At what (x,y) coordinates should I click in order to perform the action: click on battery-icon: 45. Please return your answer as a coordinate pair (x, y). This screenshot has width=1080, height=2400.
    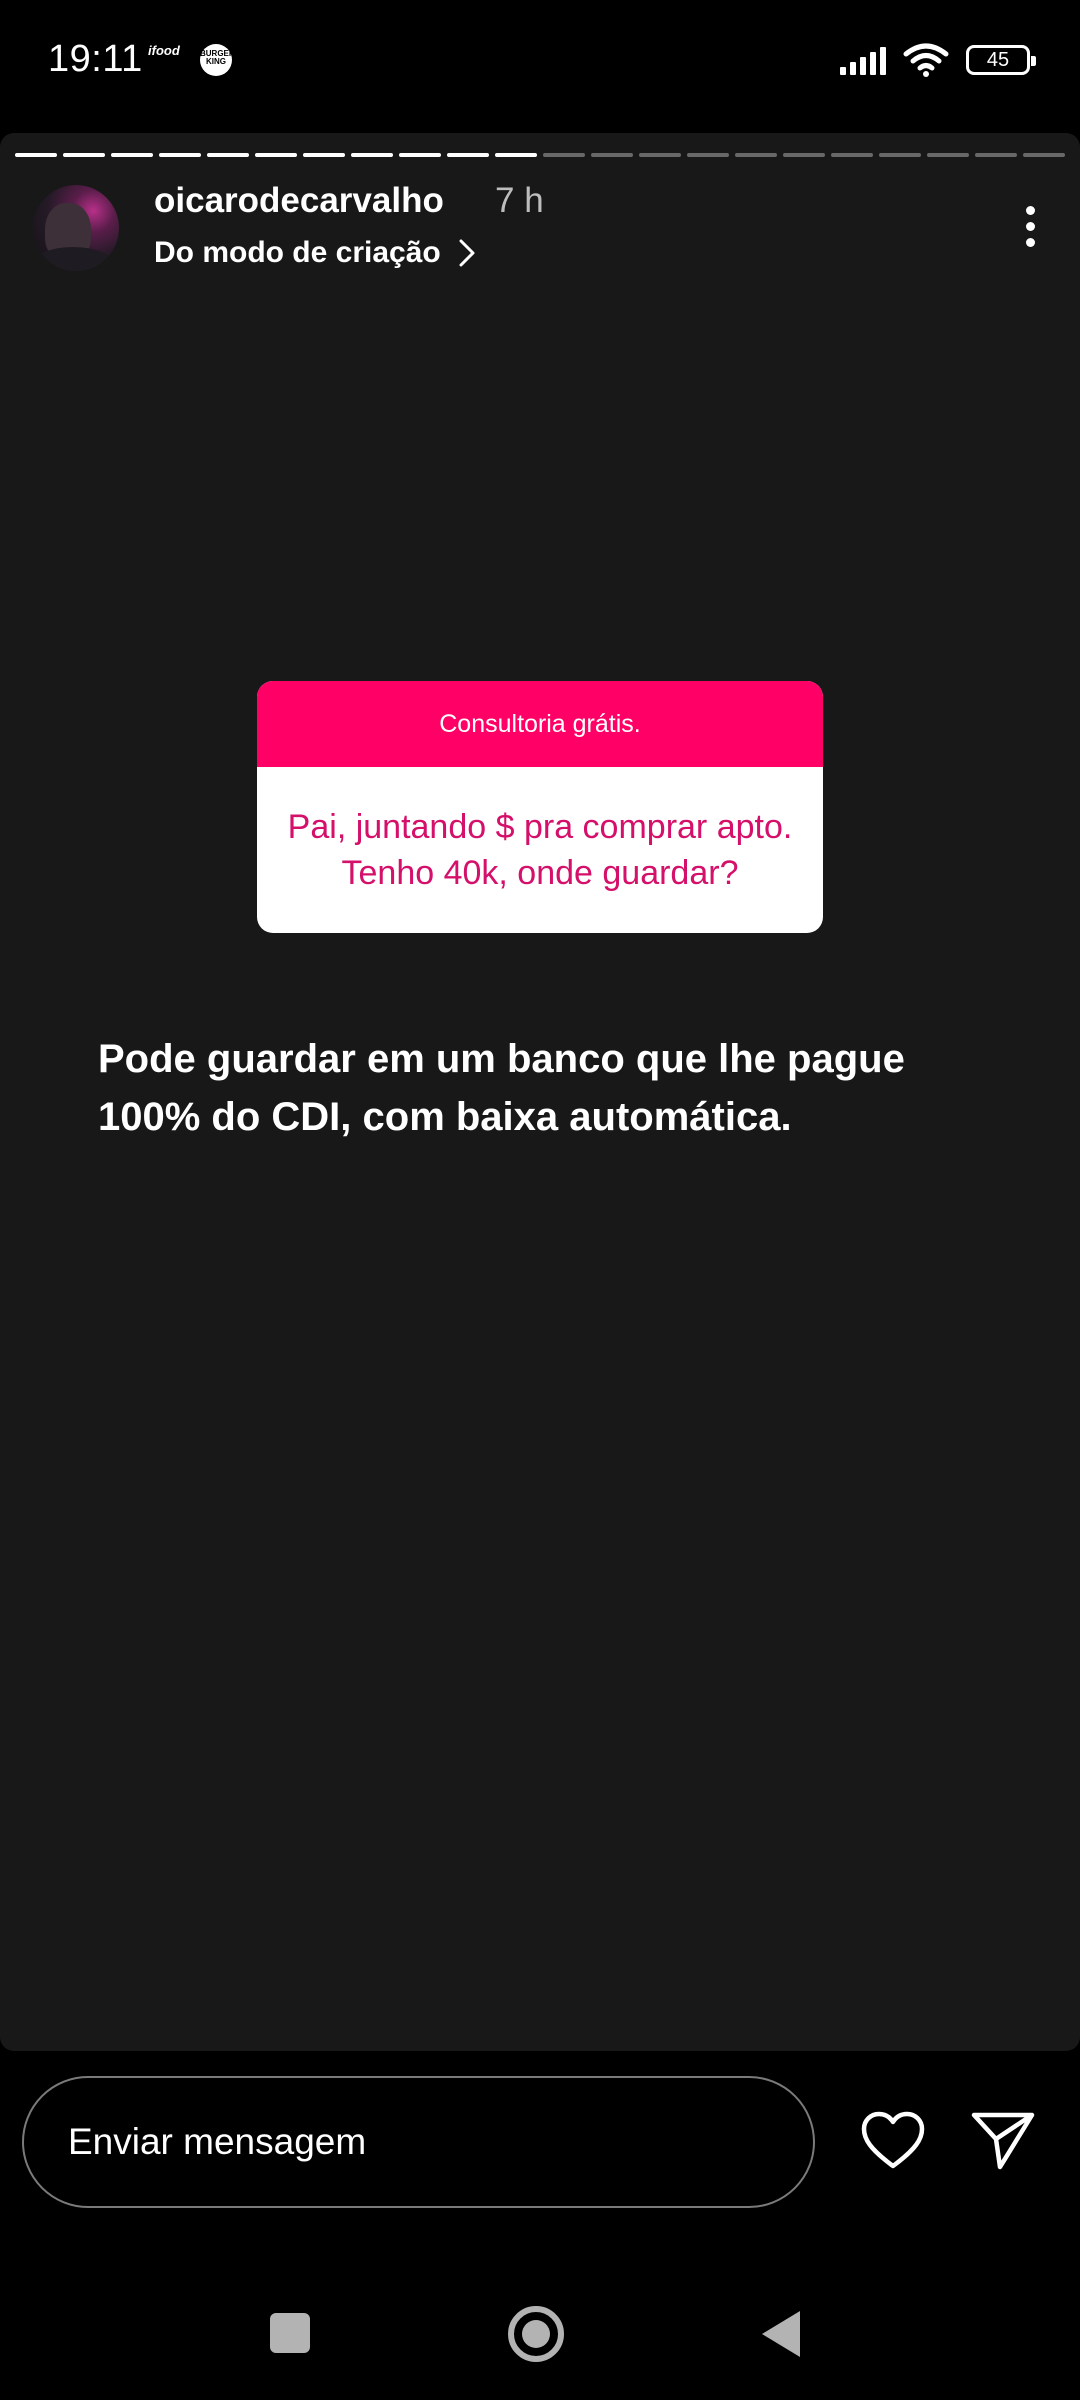
    Looking at the image, I should click on (1001, 60).